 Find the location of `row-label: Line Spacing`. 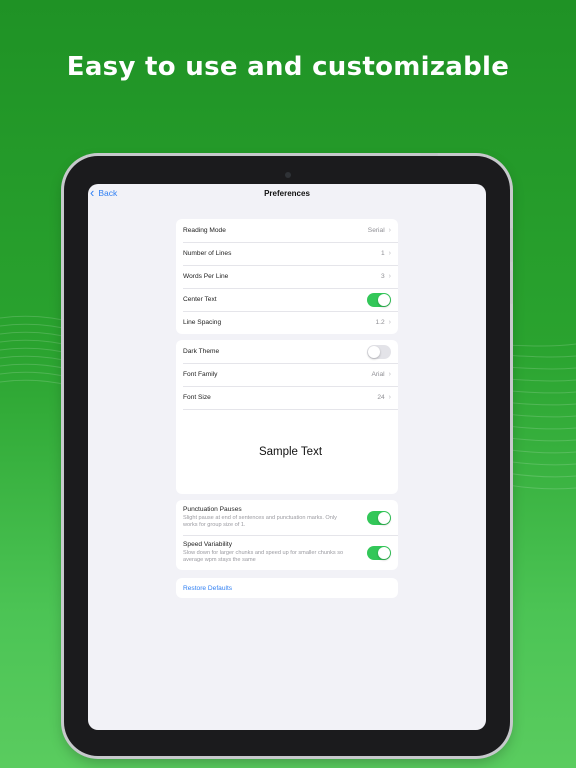

row-label: Line Spacing is located at coordinates (202, 322).